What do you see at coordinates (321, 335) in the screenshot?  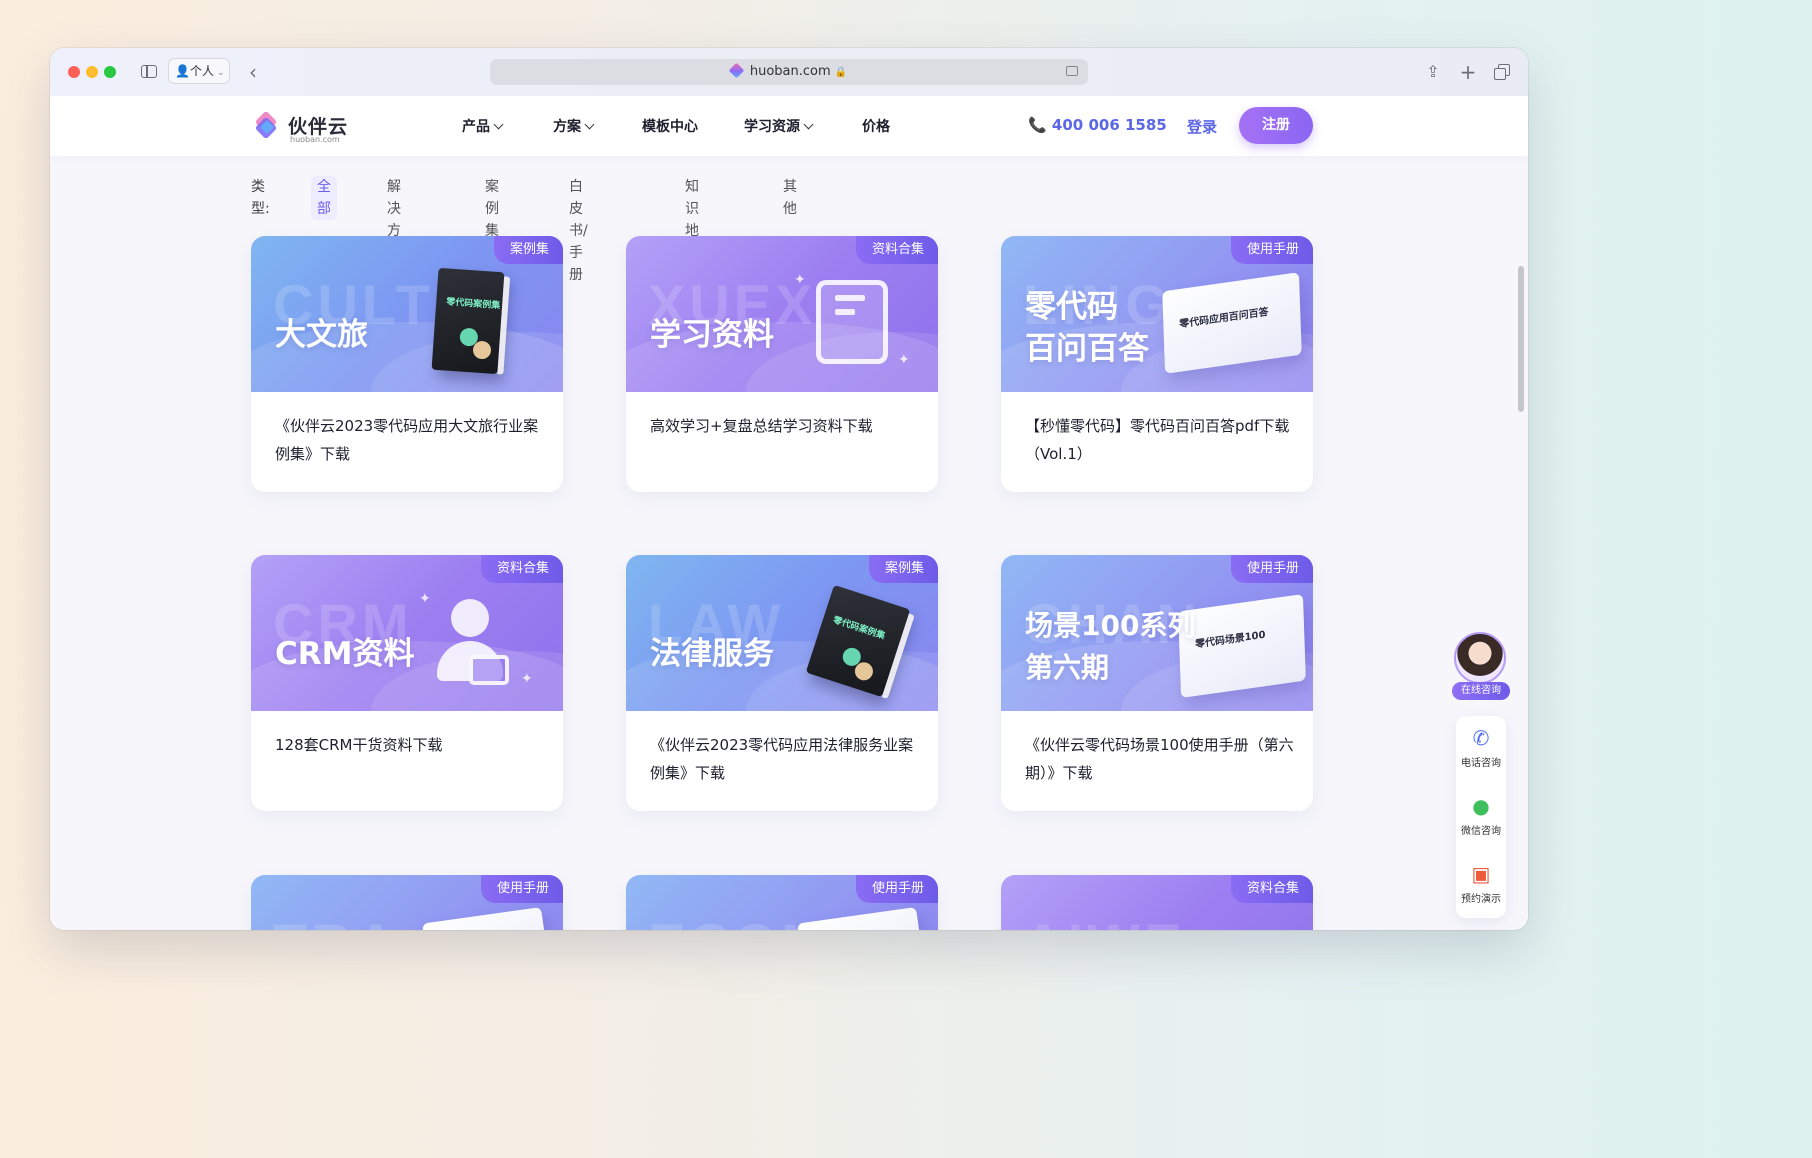 I see `banner-headline: 大文旅` at bounding box center [321, 335].